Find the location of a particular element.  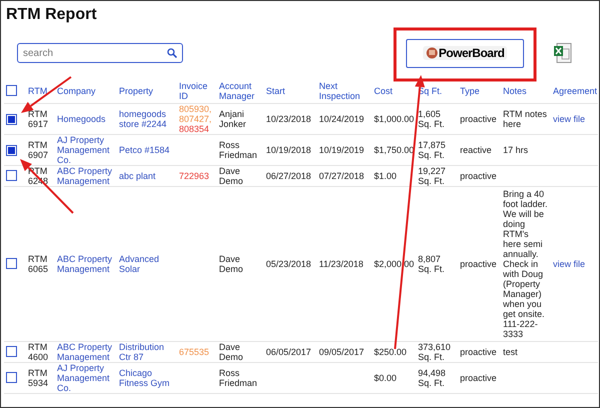

next-inspection-date: 10/24/2019 is located at coordinates (341, 119).